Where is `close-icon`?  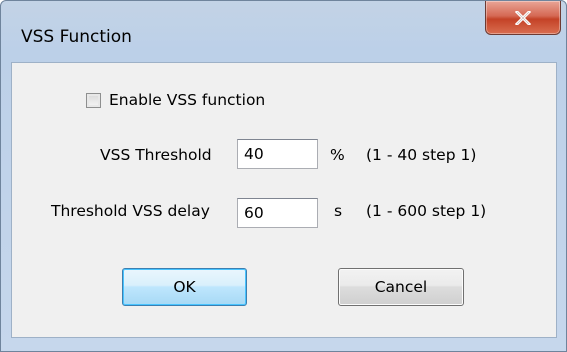 close-icon is located at coordinates (523, 17).